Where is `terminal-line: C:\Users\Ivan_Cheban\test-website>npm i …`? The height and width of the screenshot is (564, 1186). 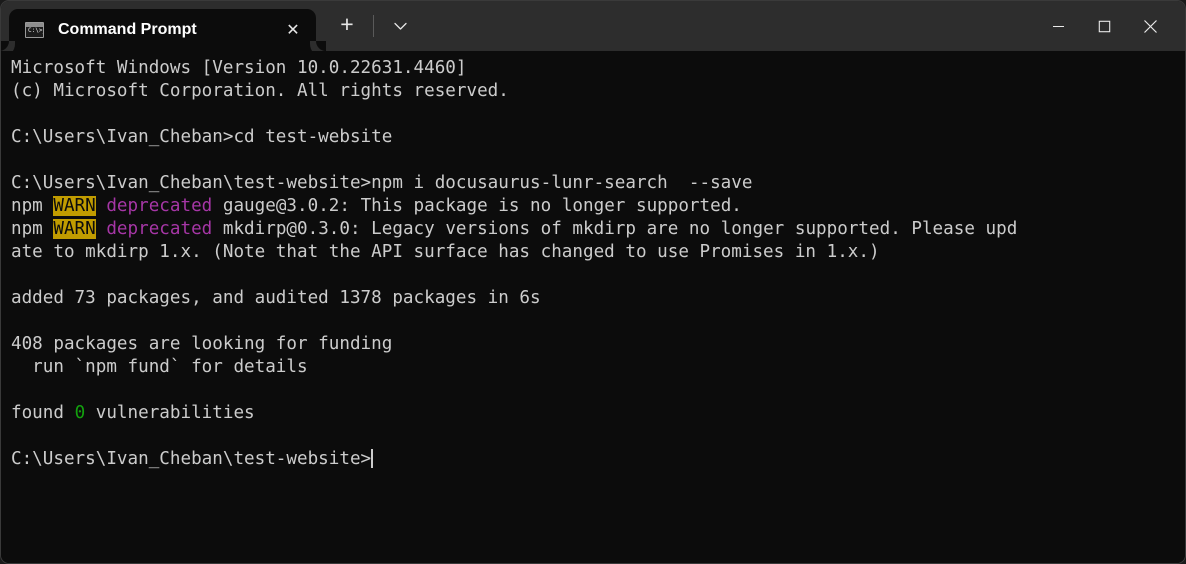 terminal-line: C:\Users\Ivan_Cheban\test-website>npm i … is located at coordinates (598, 183).